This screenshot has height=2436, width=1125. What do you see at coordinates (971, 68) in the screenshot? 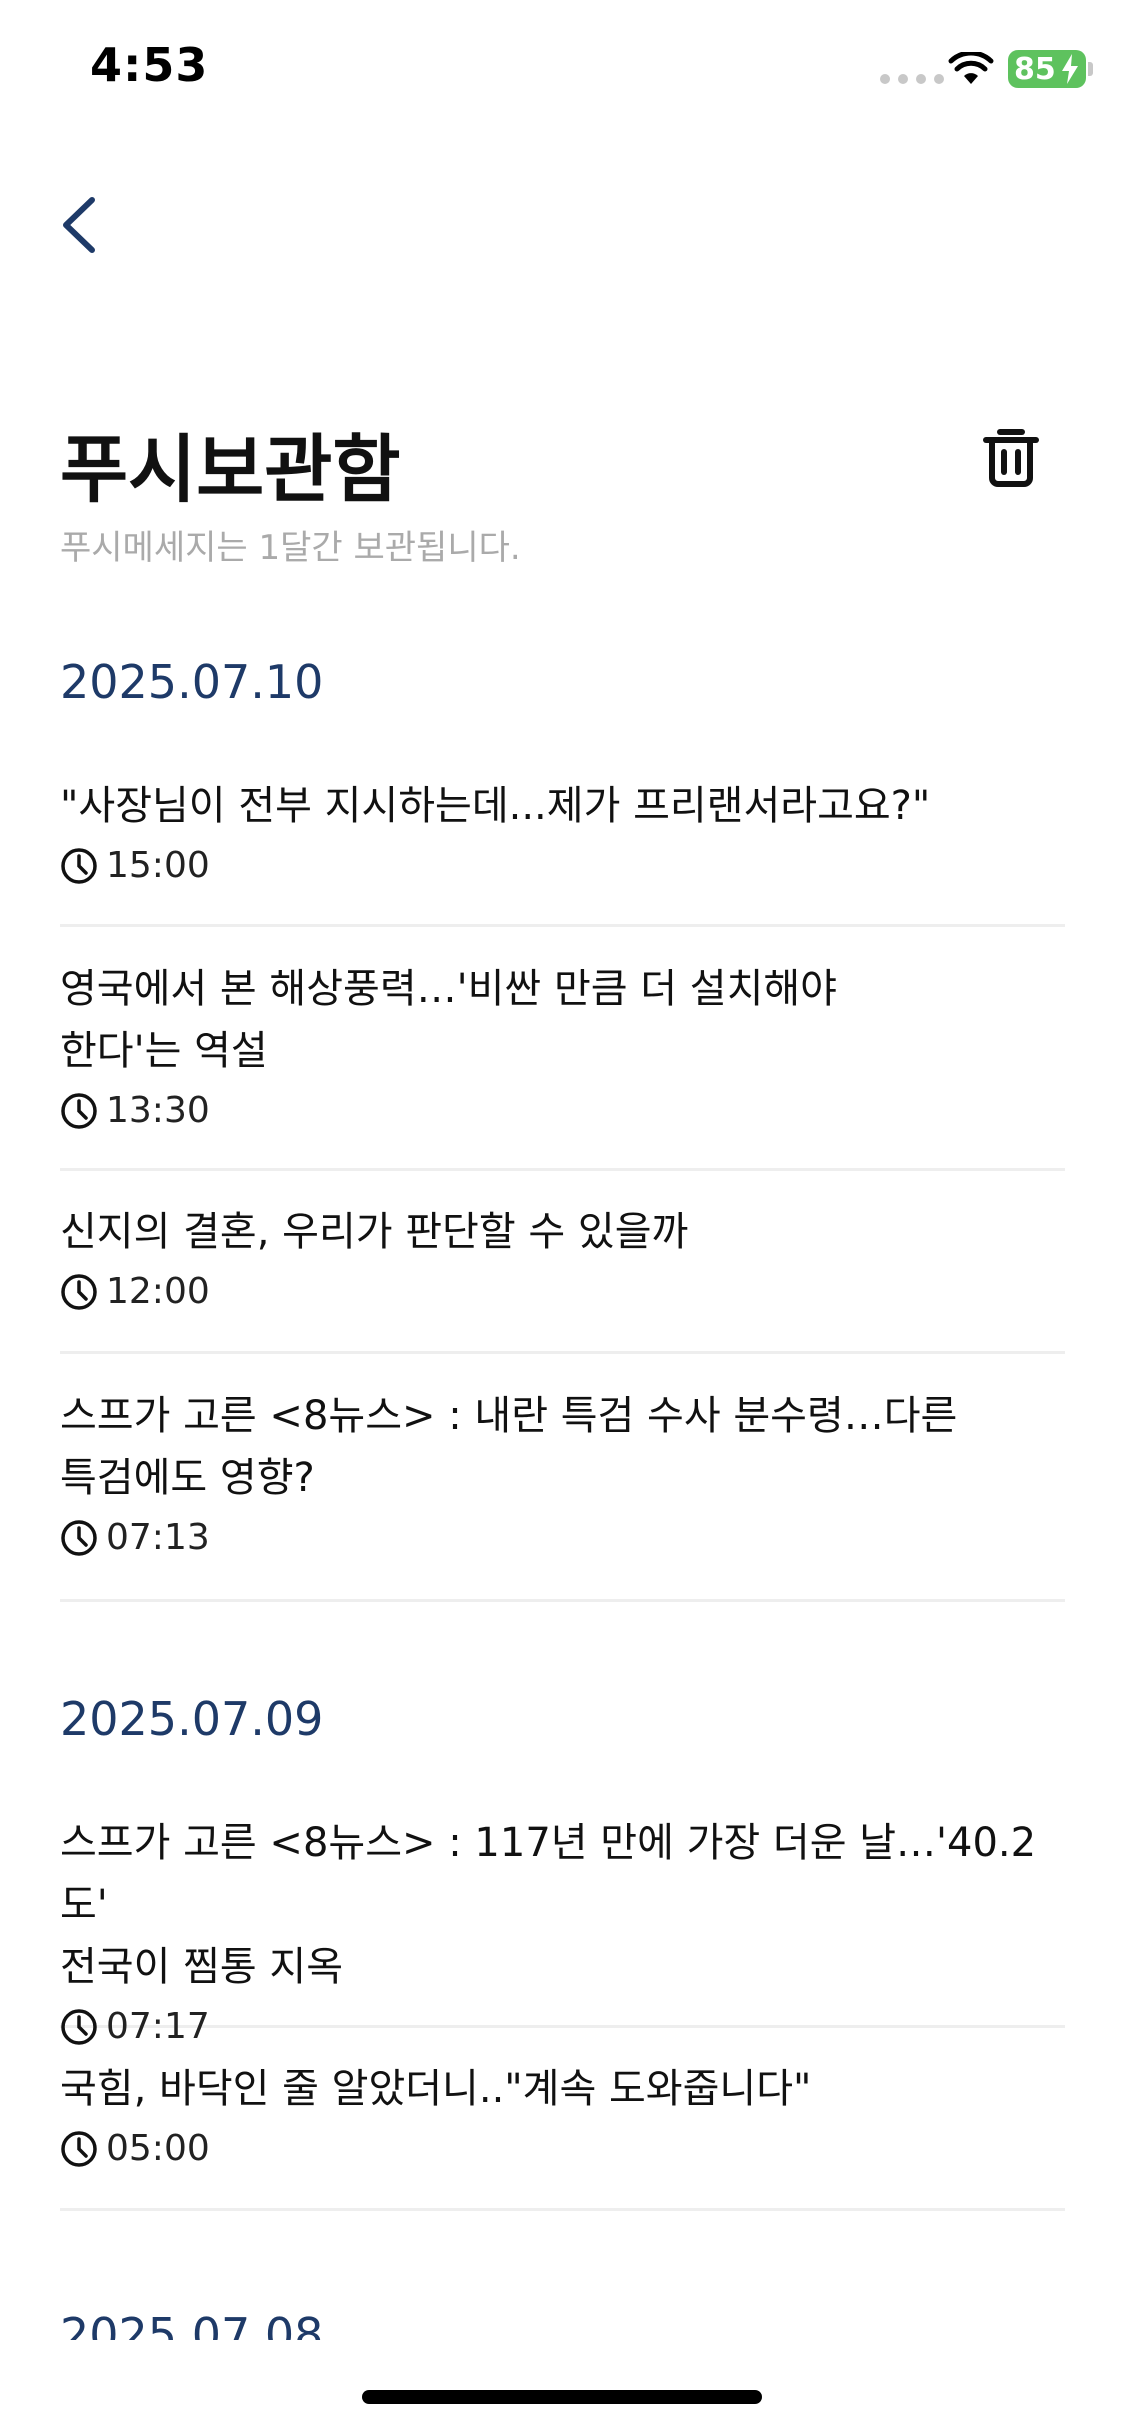
I see `wifi-icon` at bounding box center [971, 68].